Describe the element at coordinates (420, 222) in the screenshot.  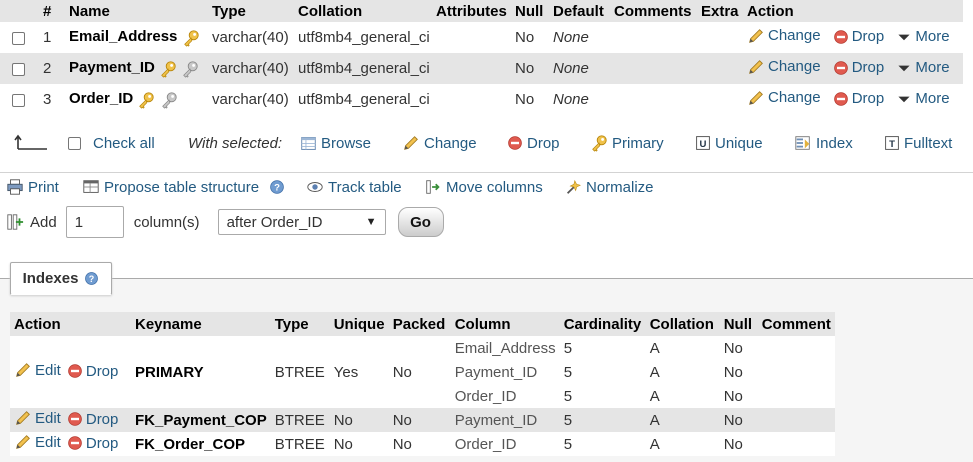
I see `go-button: Go` at that location.